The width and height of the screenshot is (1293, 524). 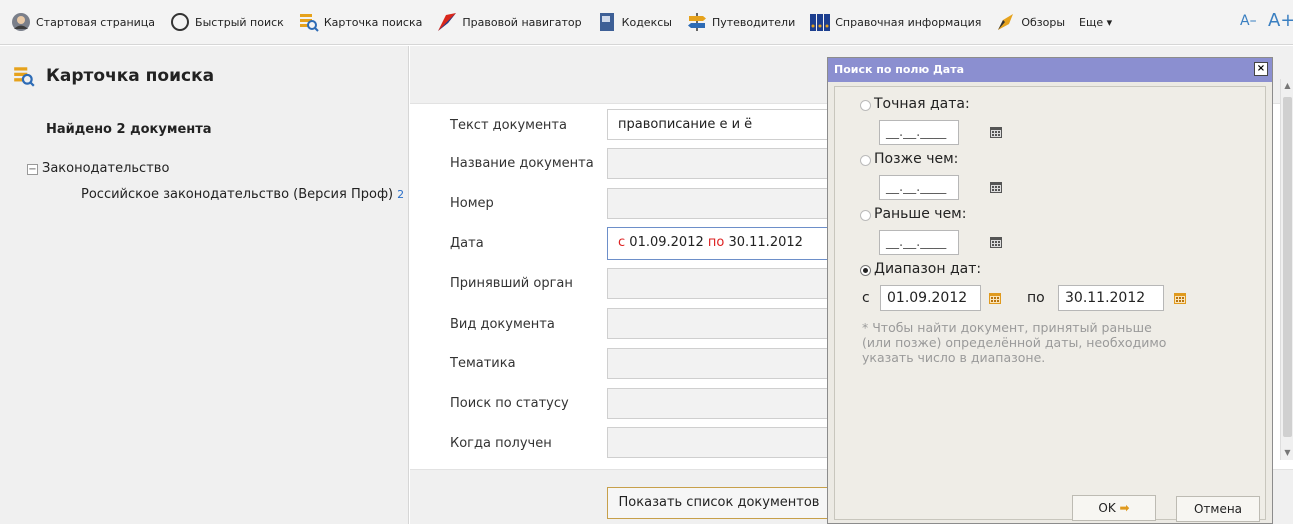 I want to click on tree-collapse-toggle: −, so click(x=32, y=169).